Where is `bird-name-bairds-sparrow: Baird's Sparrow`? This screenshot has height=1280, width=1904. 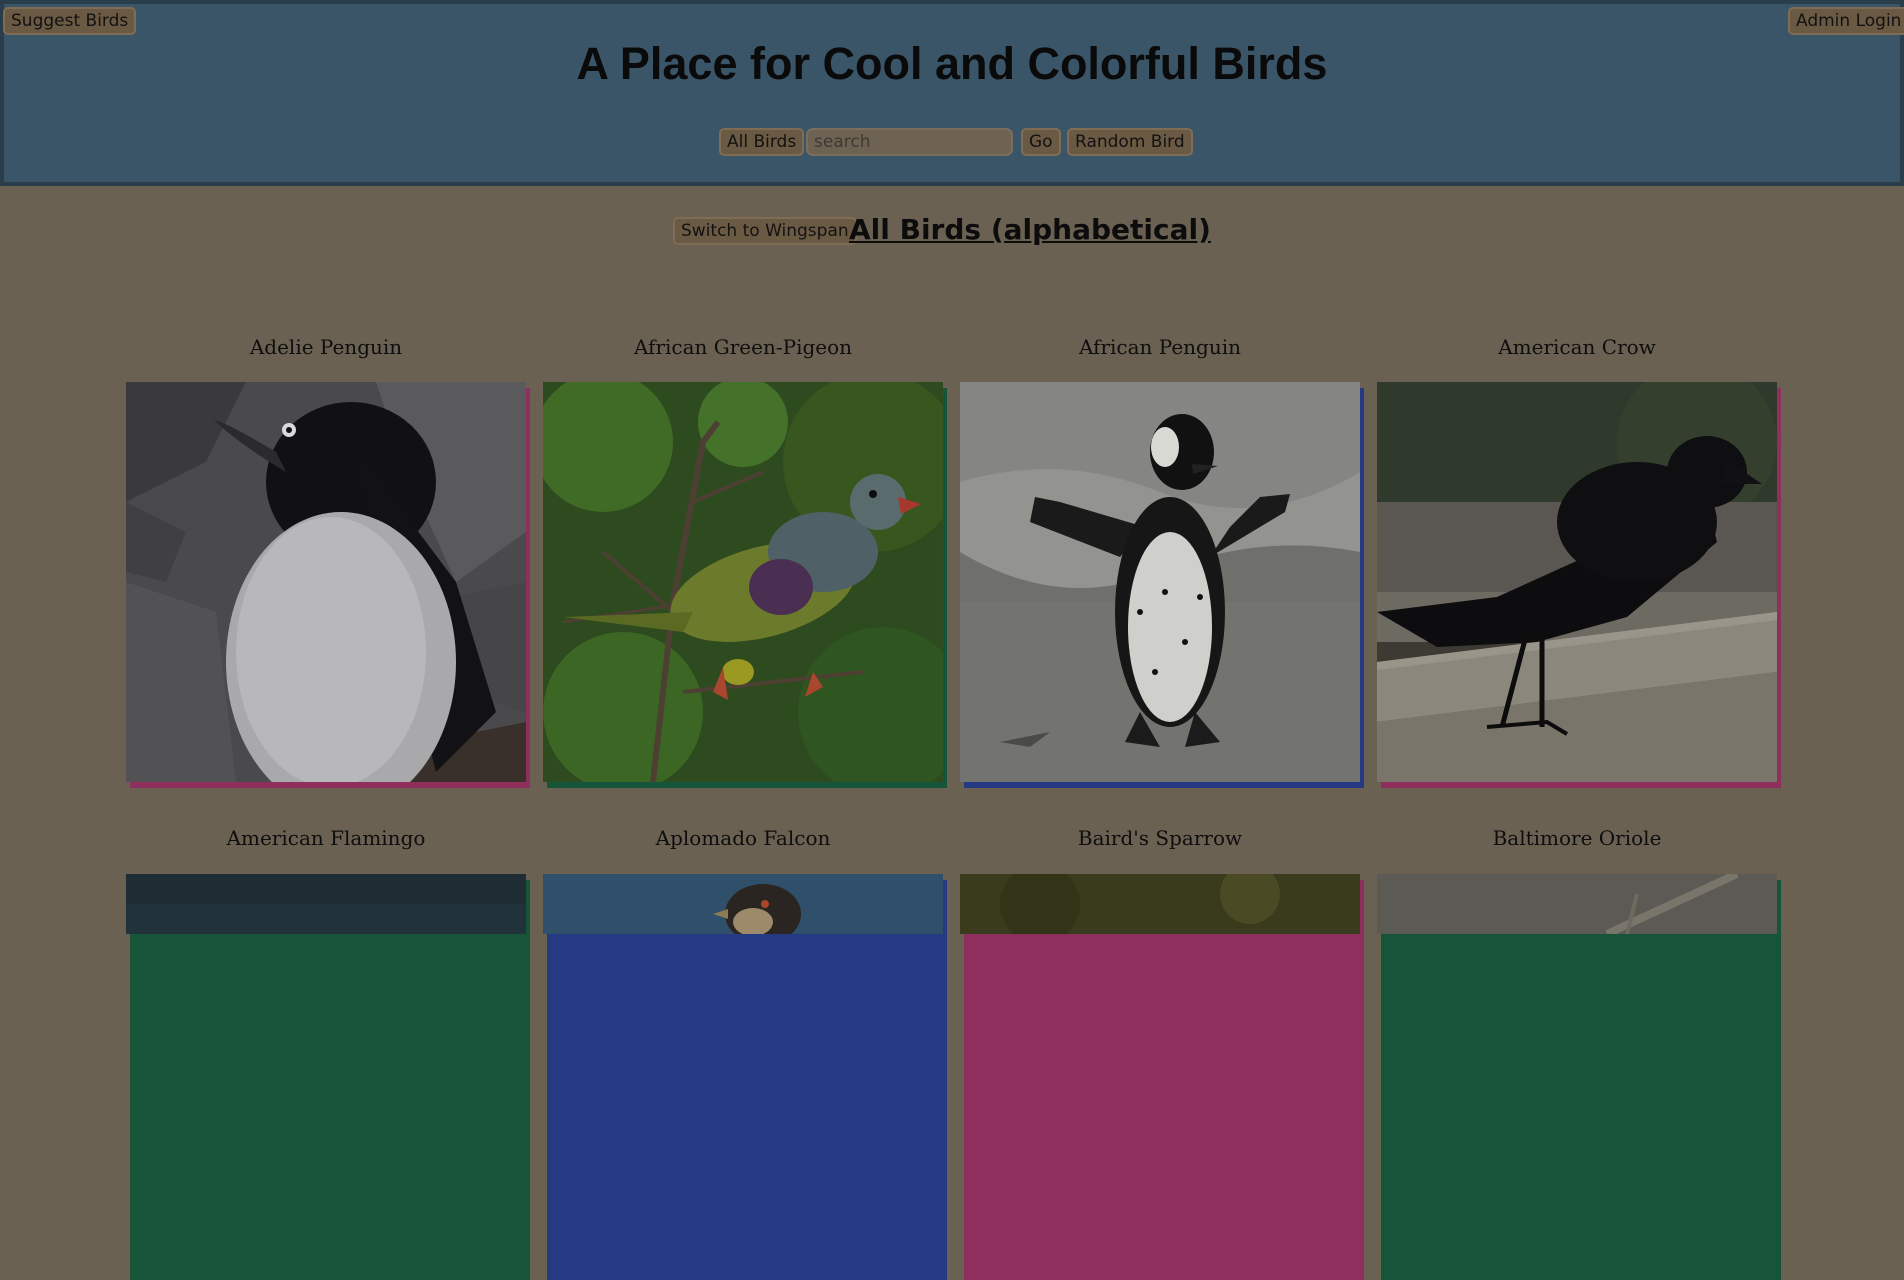
bird-name-bairds-sparrow: Baird's Sparrow is located at coordinates (1160, 838).